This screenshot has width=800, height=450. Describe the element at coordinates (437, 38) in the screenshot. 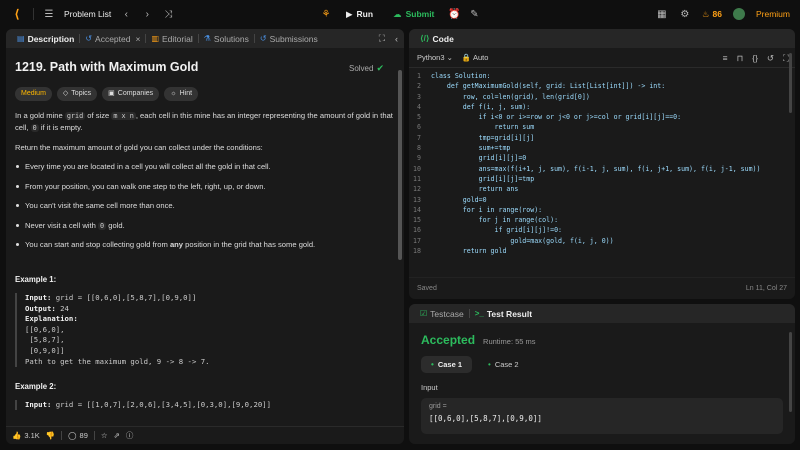

I see `tab-code: ⟨/⟩ Code` at that location.